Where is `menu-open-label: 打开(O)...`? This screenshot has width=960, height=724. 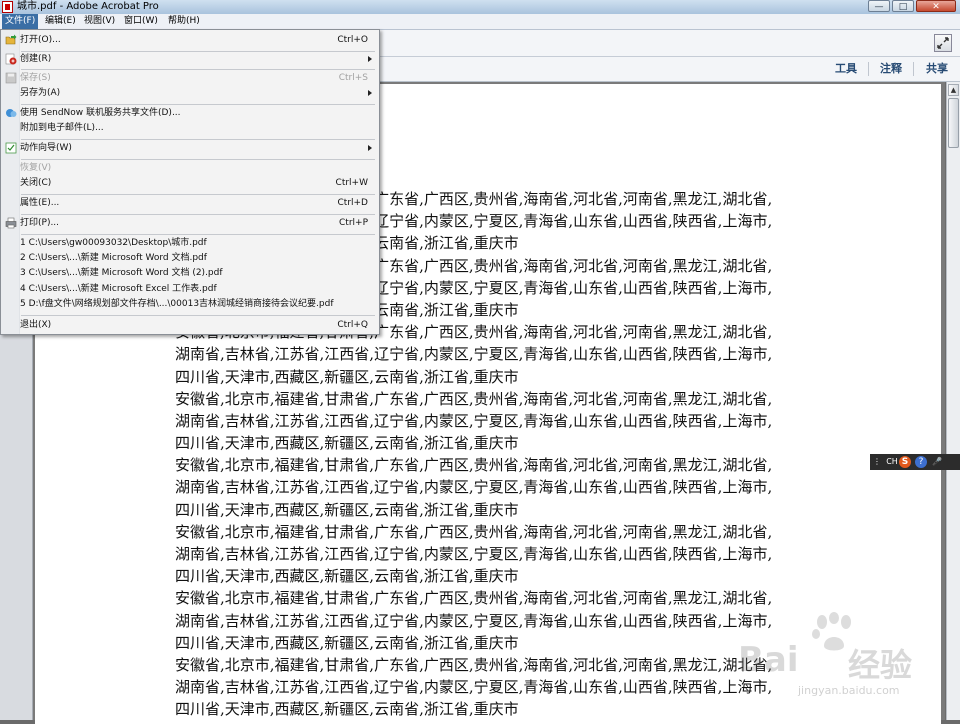
menu-open-label: 打开(O)... is located at coordinates (40, 40).